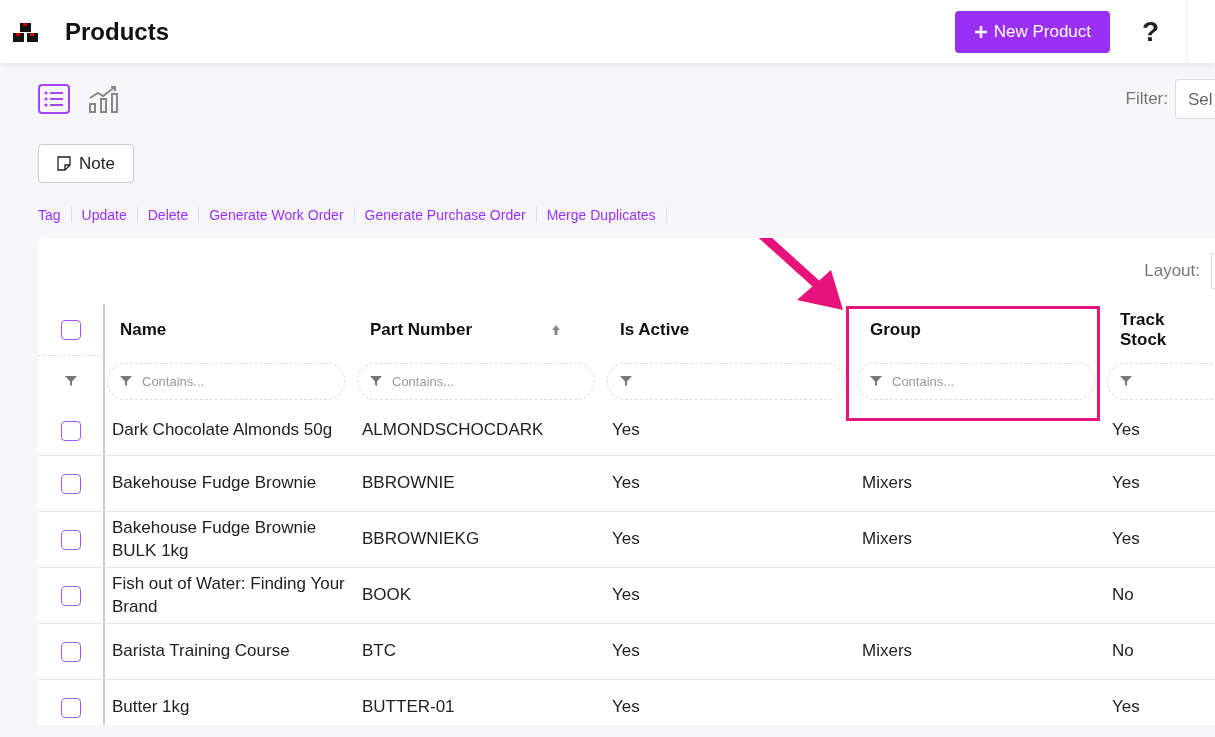  What do you see at coordinates (64, 163) in the screenshot?
I see `note-icon` at bounding box center [64, 163].